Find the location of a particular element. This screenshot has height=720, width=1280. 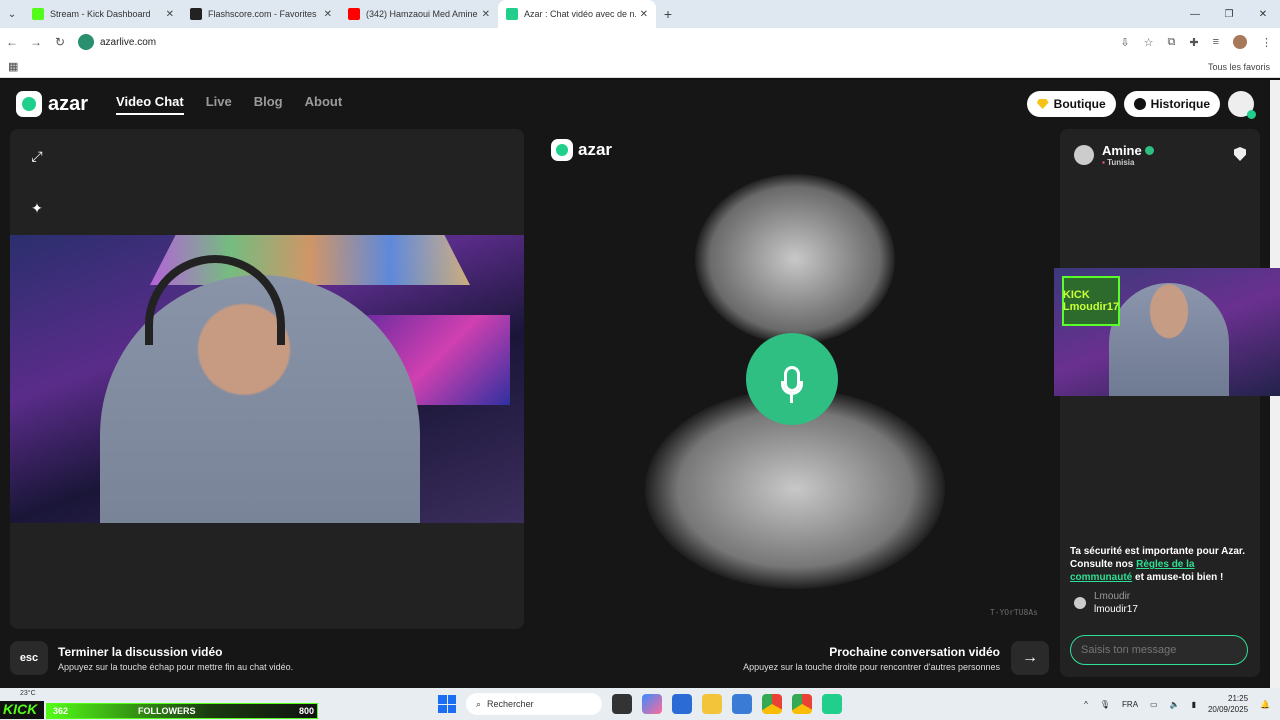

next-chat-button: → is located at coordinates (1030, 658).